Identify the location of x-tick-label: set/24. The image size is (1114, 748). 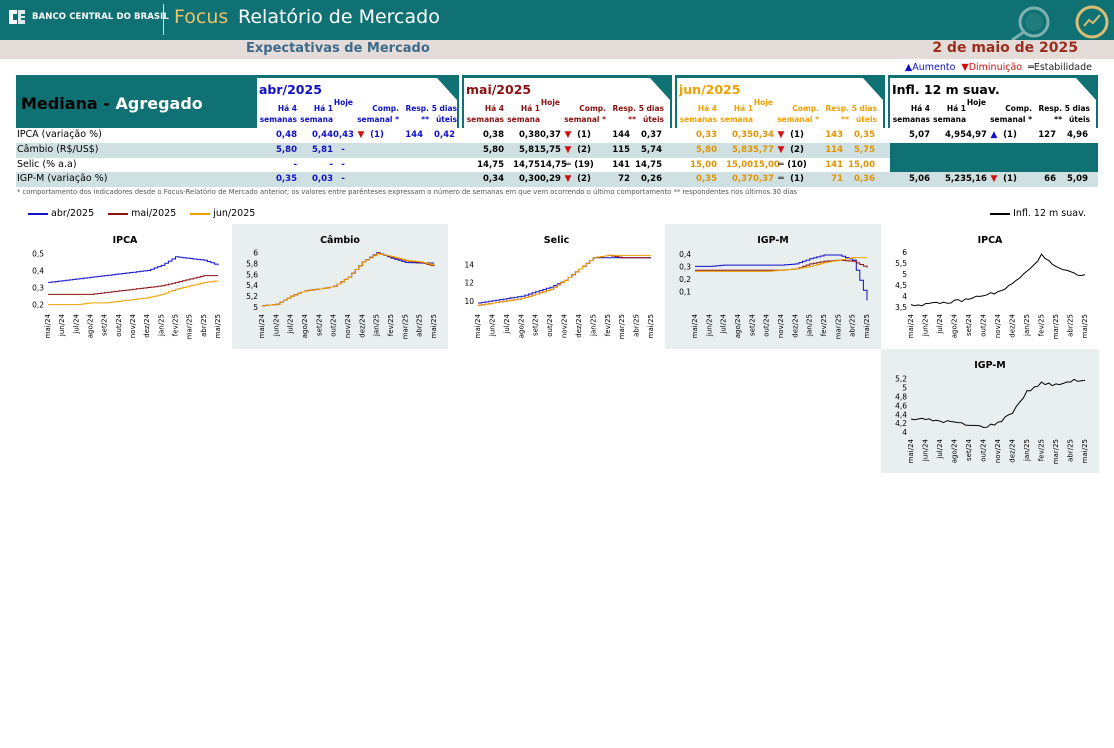
(105, 324).